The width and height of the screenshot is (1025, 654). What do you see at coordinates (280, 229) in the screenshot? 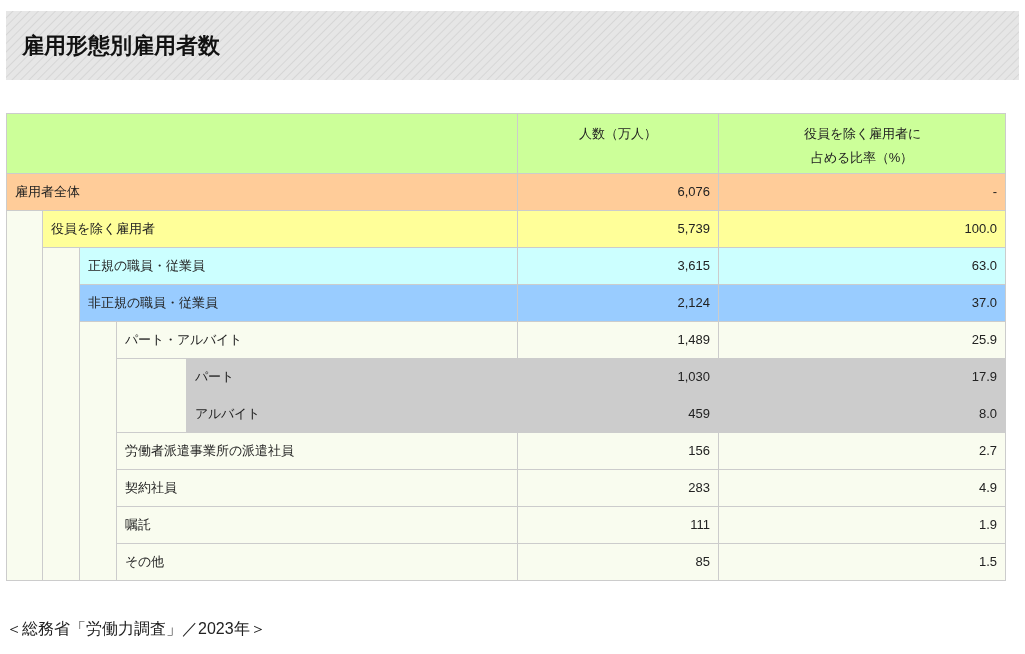
I see `row-label-cell: 役員を除く雇用者` at bounding box center [280, 229].